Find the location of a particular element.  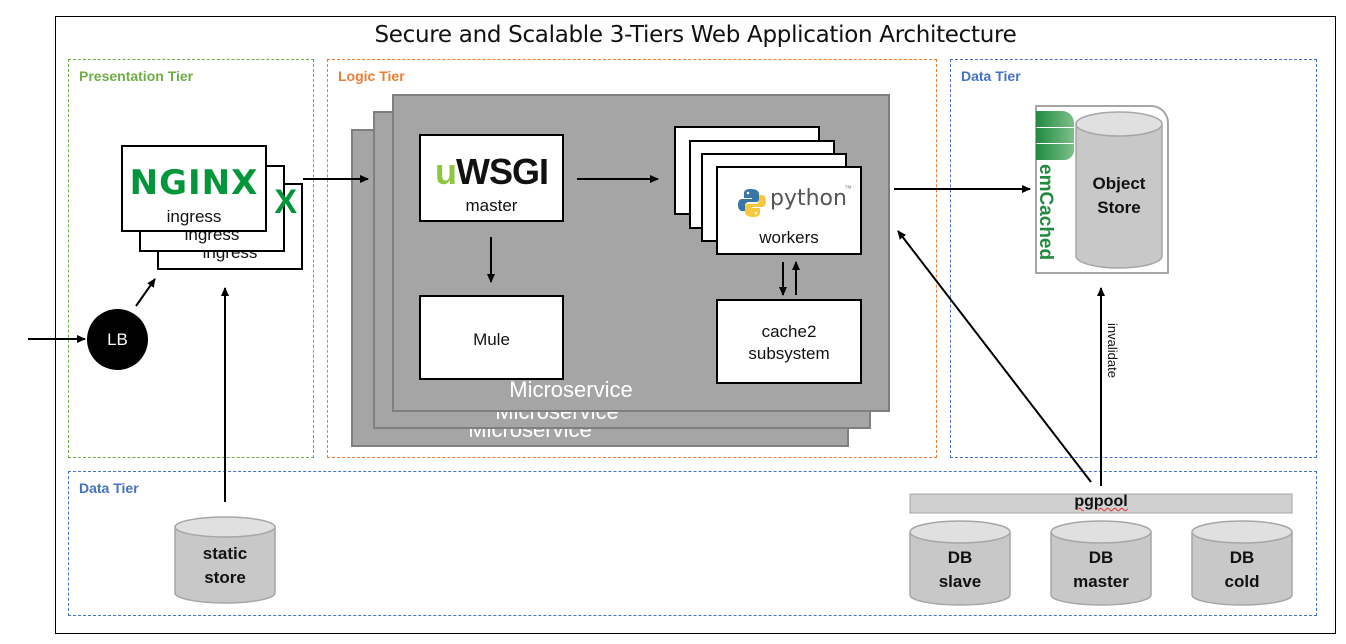

object-store-label-line2: Store is located at coordinates (1119, 207).